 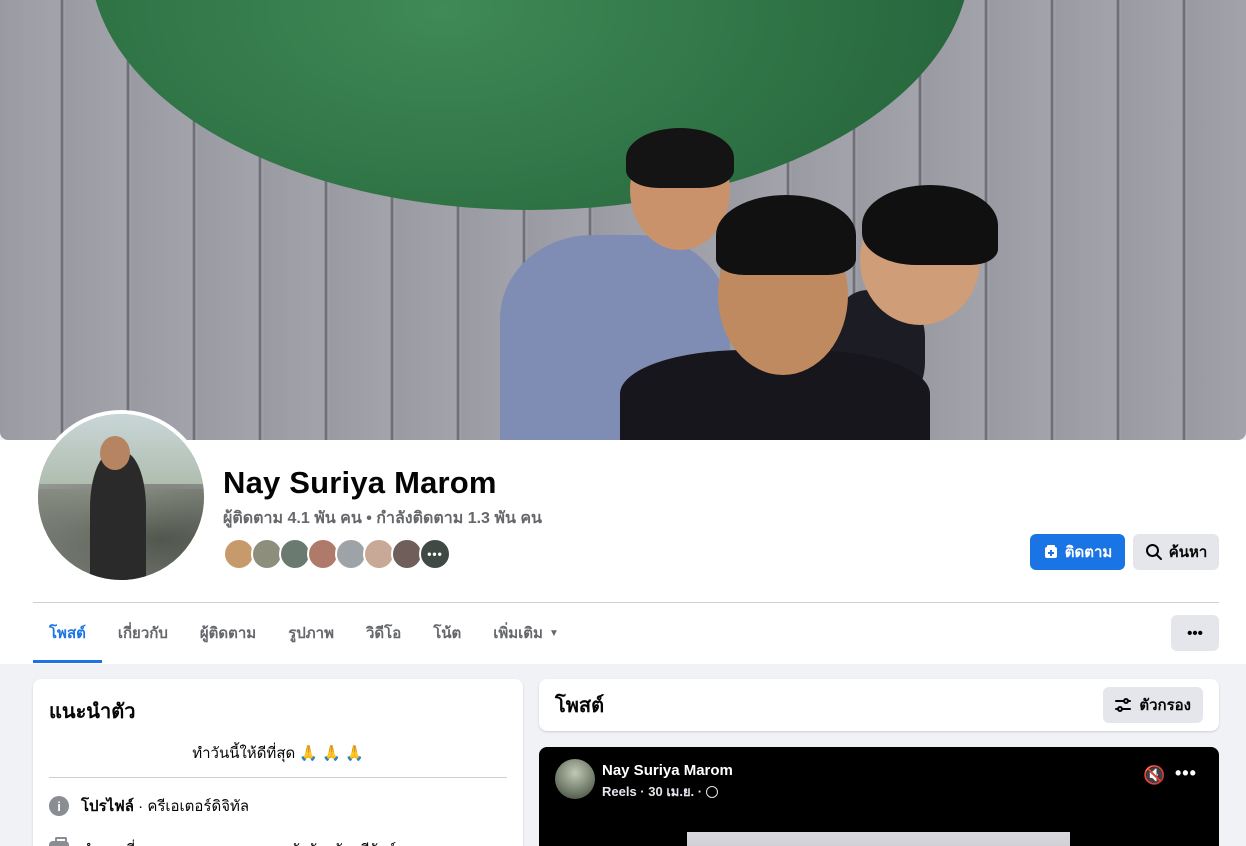 I want to click on briefcase-icon, so click(x=59, y=841).